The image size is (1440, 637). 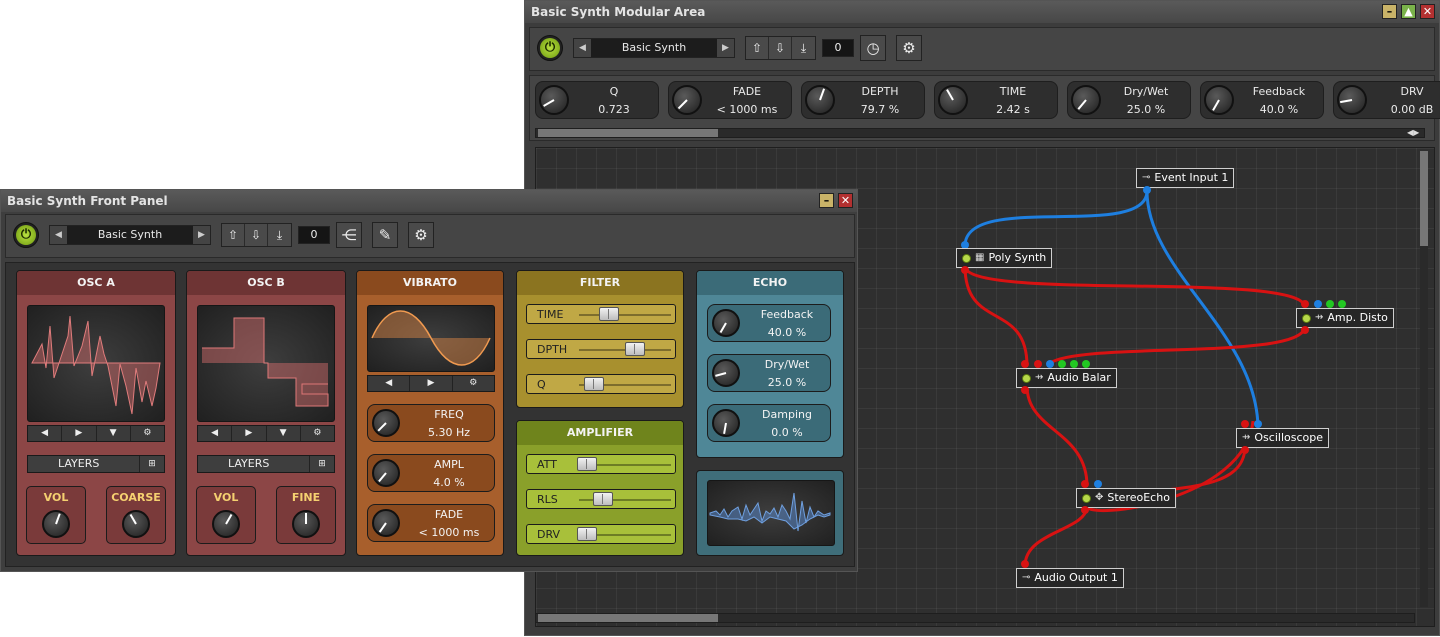 What do you see at coordinates (421, 235) in the screenshot?
I see `settings-button: ⚙` at bounding box center [421, 235].